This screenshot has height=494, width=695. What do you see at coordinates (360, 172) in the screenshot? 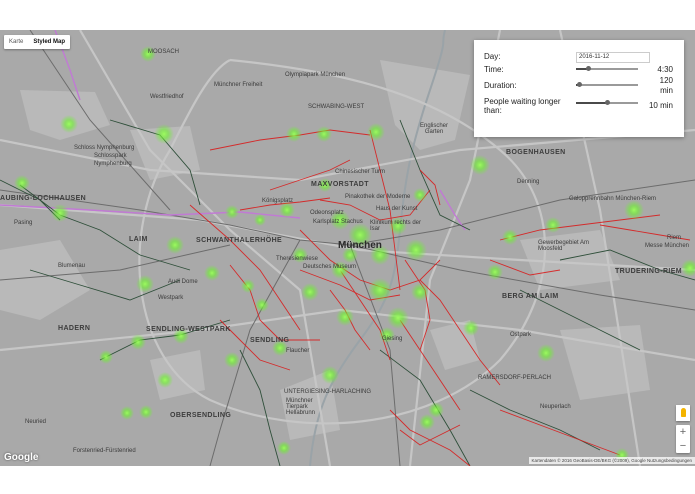
I see `label-chinesischer-turm: Chinesischer Turm` at bounding box center [360, 172].